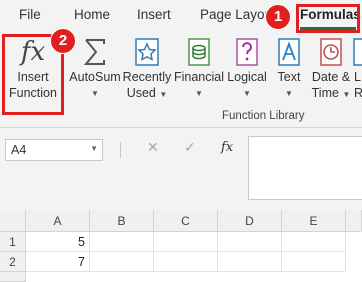 Image resolution: width=362 pixels, height=282 pixels. What do you see at coordinates (58, 221) in the screenshot?
I see `column-header-a: A` at bounding box center [58, 221].